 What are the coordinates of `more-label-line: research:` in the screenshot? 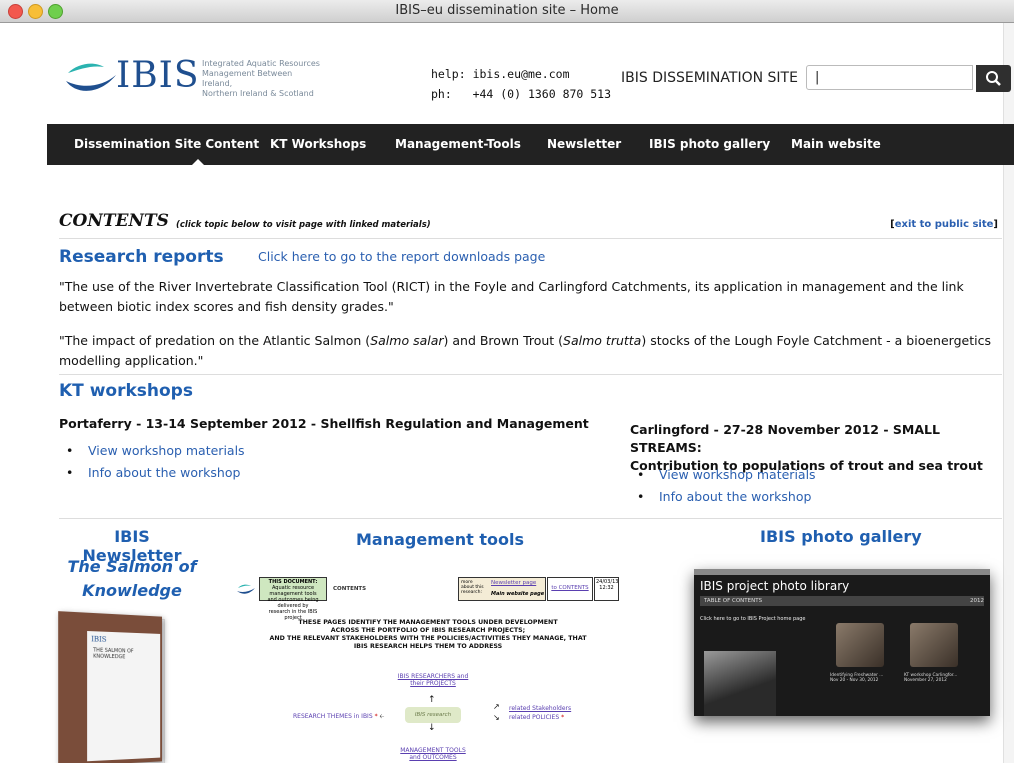 It's located at (471, 592).